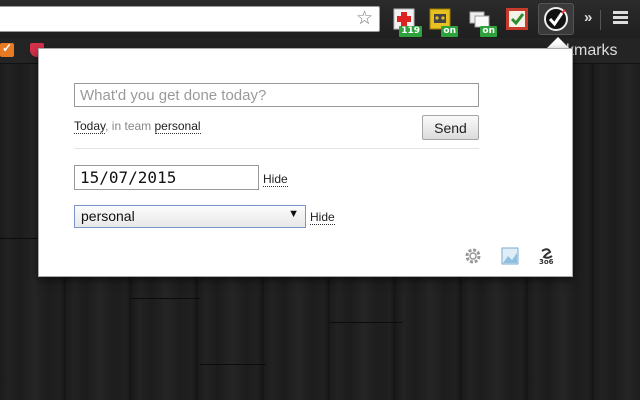 The width and height of the screenshot is (640, 400). I want to click on team-select: personal ▼, so click(190, 216).